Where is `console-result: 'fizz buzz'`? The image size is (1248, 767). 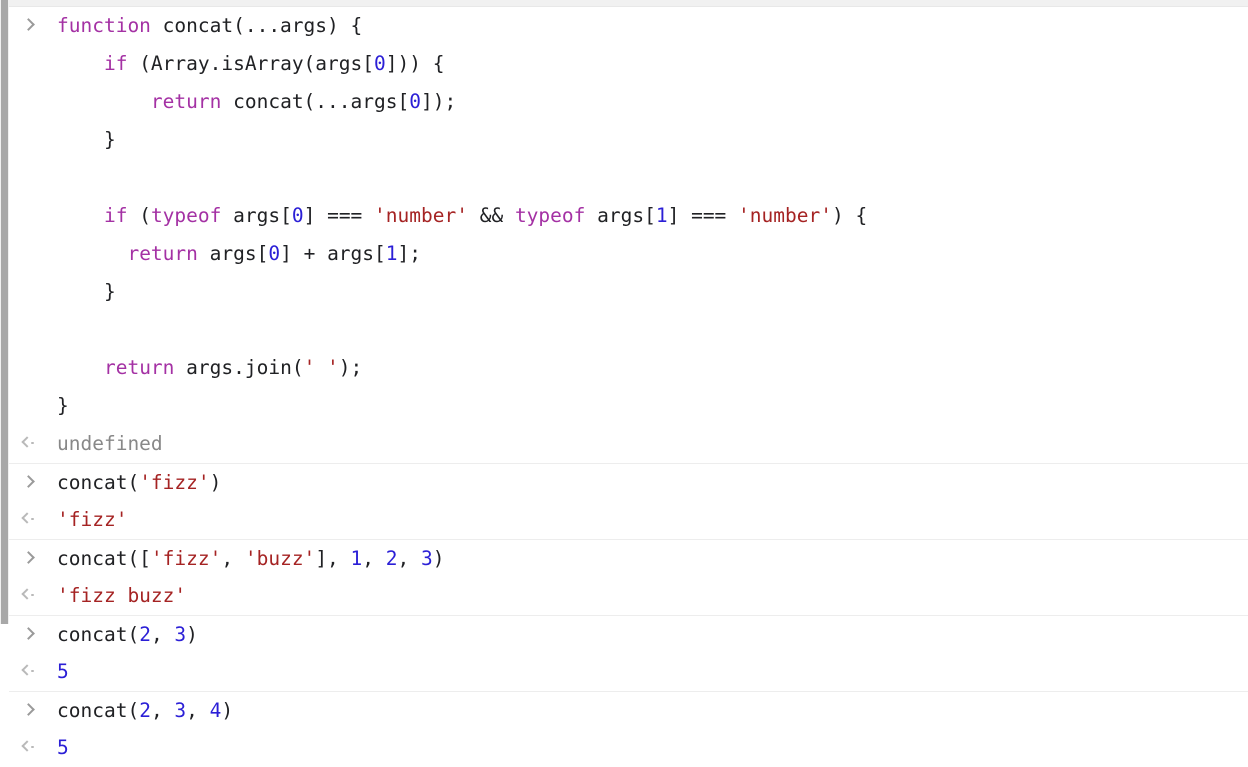
console-result: 'fizz buzz' is located at coordinates (652, 596).